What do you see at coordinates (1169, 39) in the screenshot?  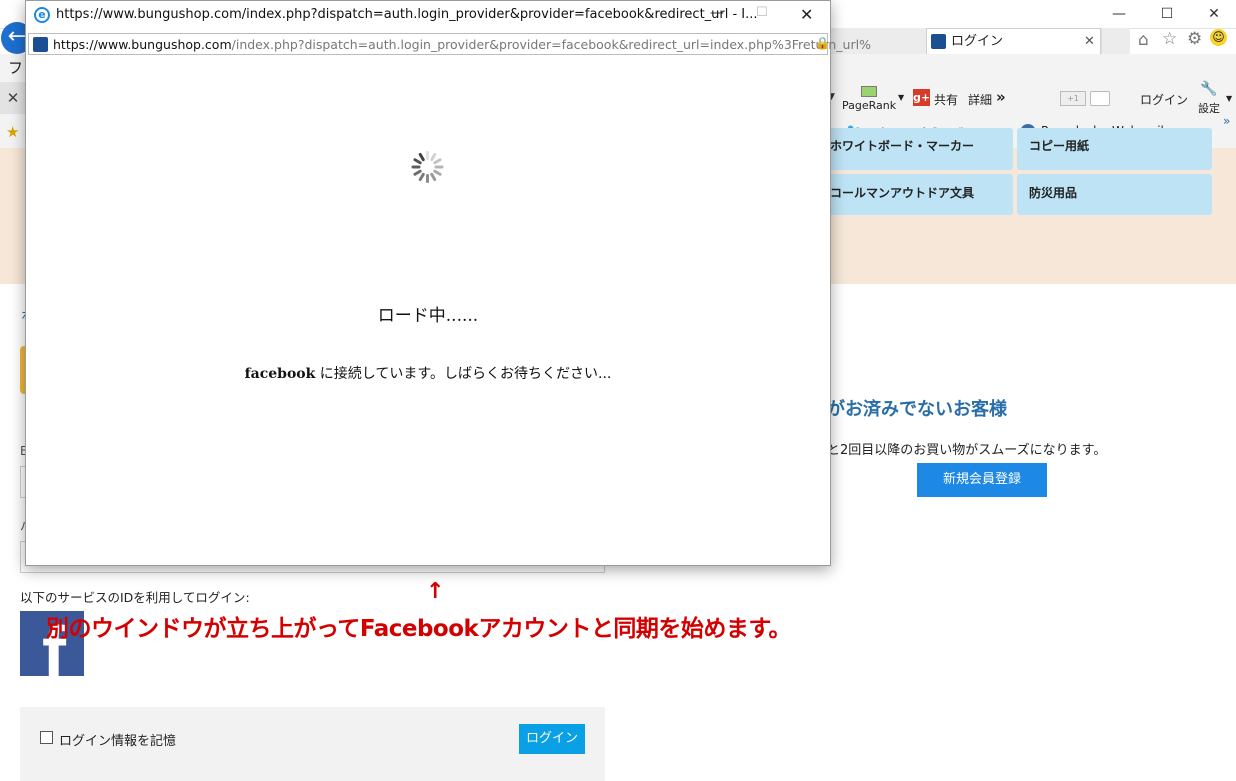 I see `favorites-star-icon: ☆` at bounding box center [1169, 39].